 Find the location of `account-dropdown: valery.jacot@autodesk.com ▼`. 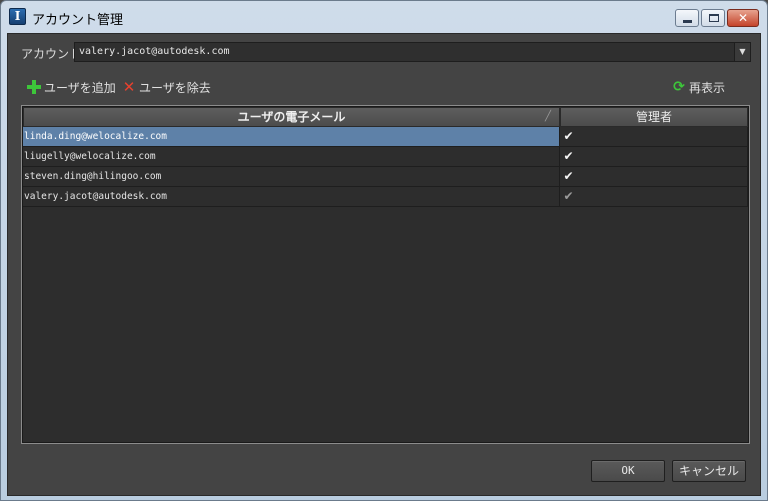

account-dropdown: valery.jacot@autodesk.com ▼ is located at coordinates (412, 52).